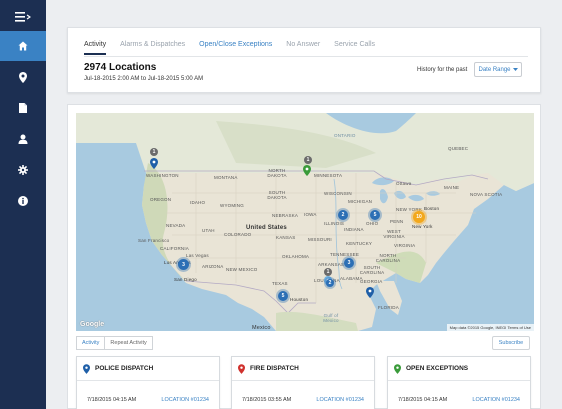  I want to click on map-label: San Diego, so click(185, 279).